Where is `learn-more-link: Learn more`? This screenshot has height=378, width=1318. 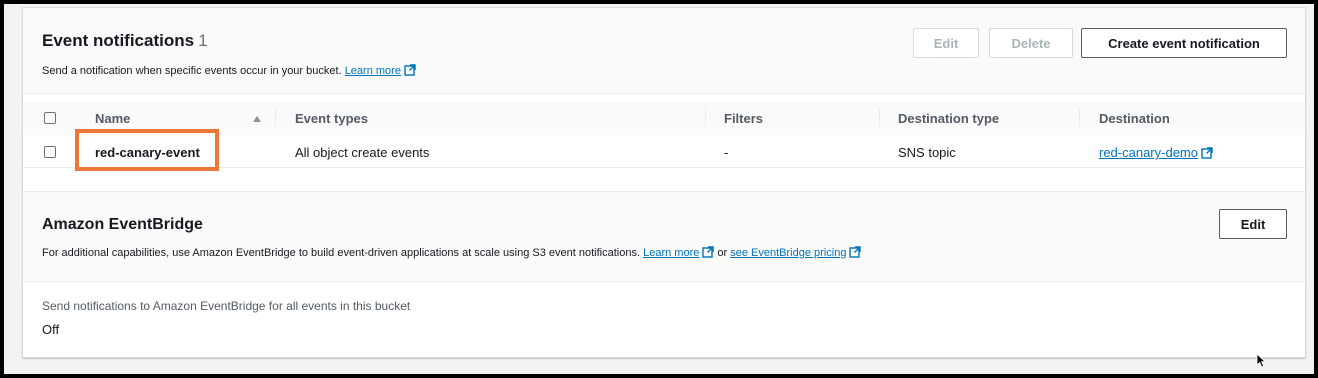 learn-more-link: Learn more is located at coordinates (373, 71).